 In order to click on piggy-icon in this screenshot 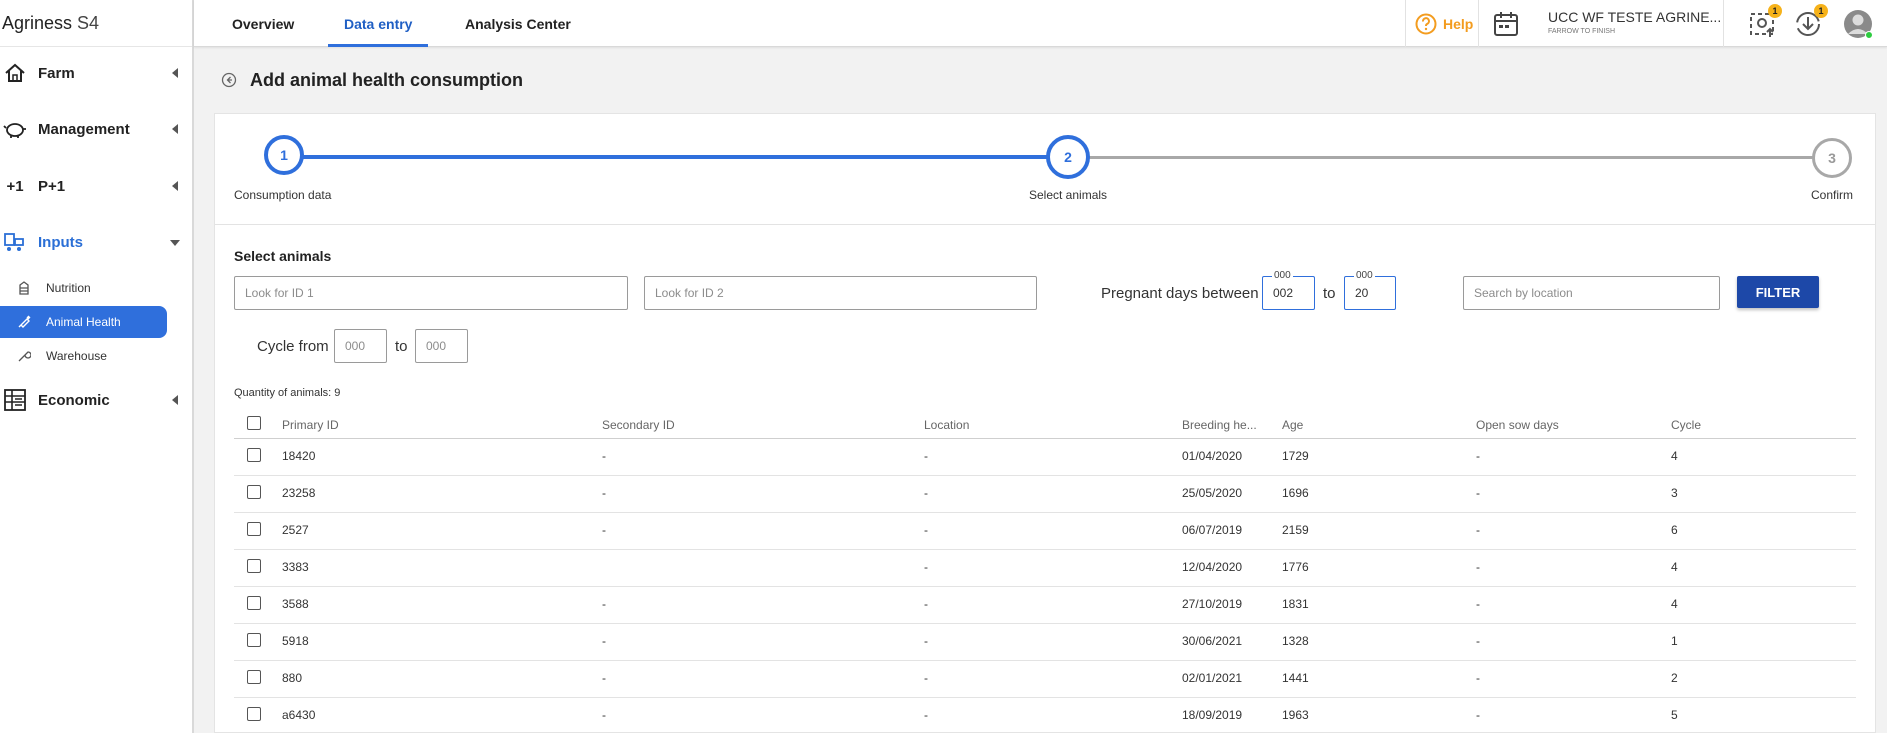, I will do `click(15, 129)`.